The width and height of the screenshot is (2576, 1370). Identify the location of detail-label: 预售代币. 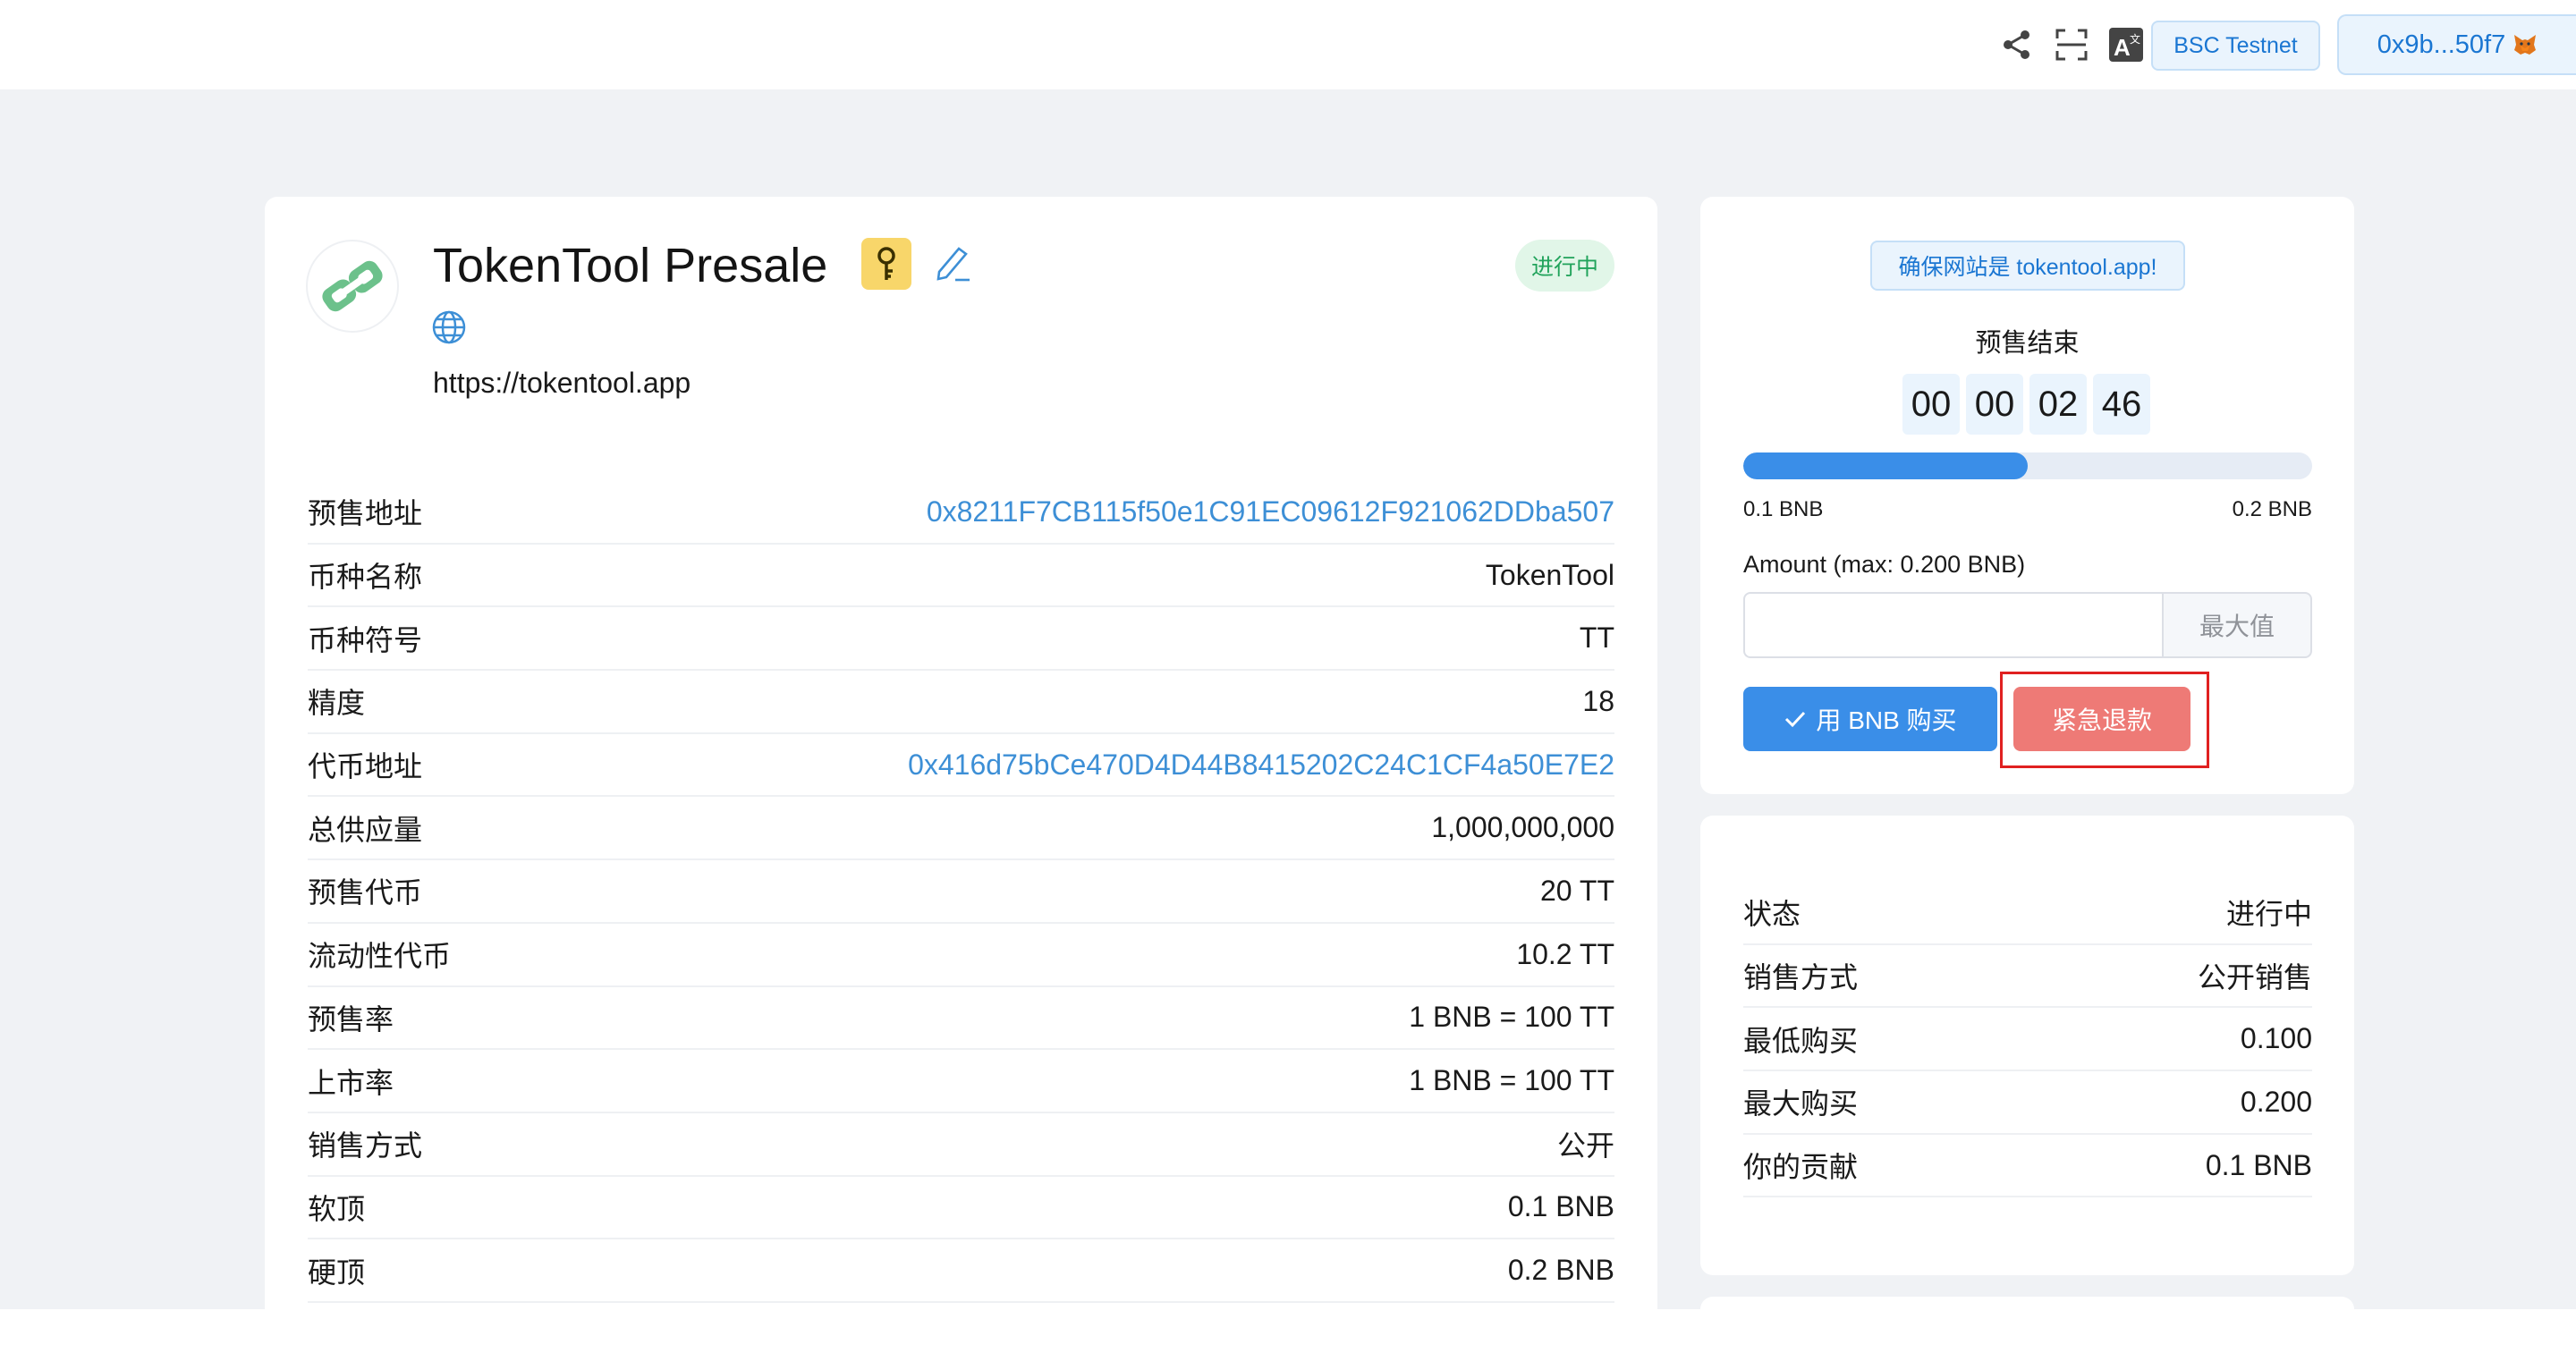
(365, 892).